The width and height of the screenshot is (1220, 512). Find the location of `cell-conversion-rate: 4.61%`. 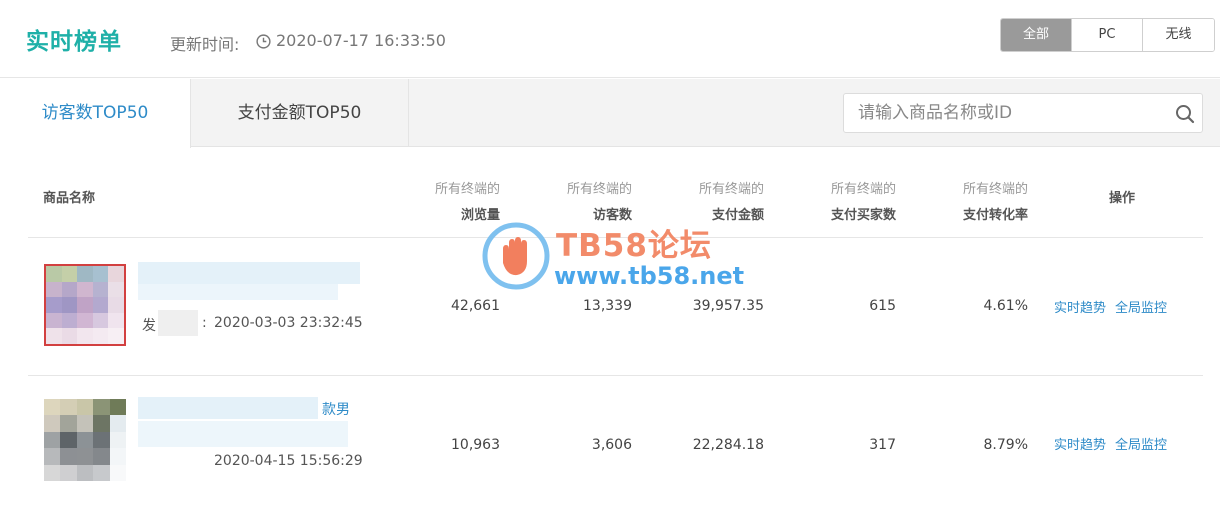

cell-conversion-rate: 4.61% is located at coordinates (1005, 306).